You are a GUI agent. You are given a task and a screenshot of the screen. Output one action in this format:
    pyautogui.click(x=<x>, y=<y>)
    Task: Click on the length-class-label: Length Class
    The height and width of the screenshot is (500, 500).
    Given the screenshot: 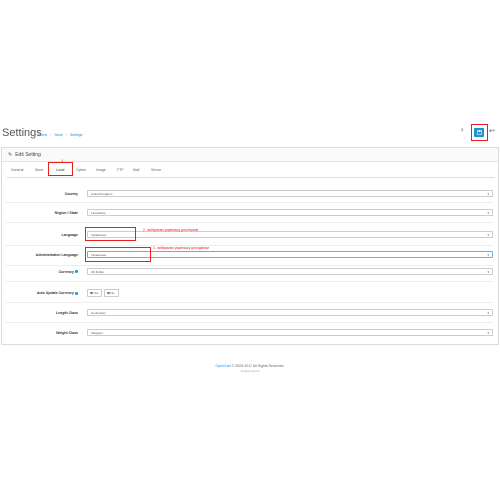 What is the action you would take?
    pyautogui.click(x=67, y=312)
    